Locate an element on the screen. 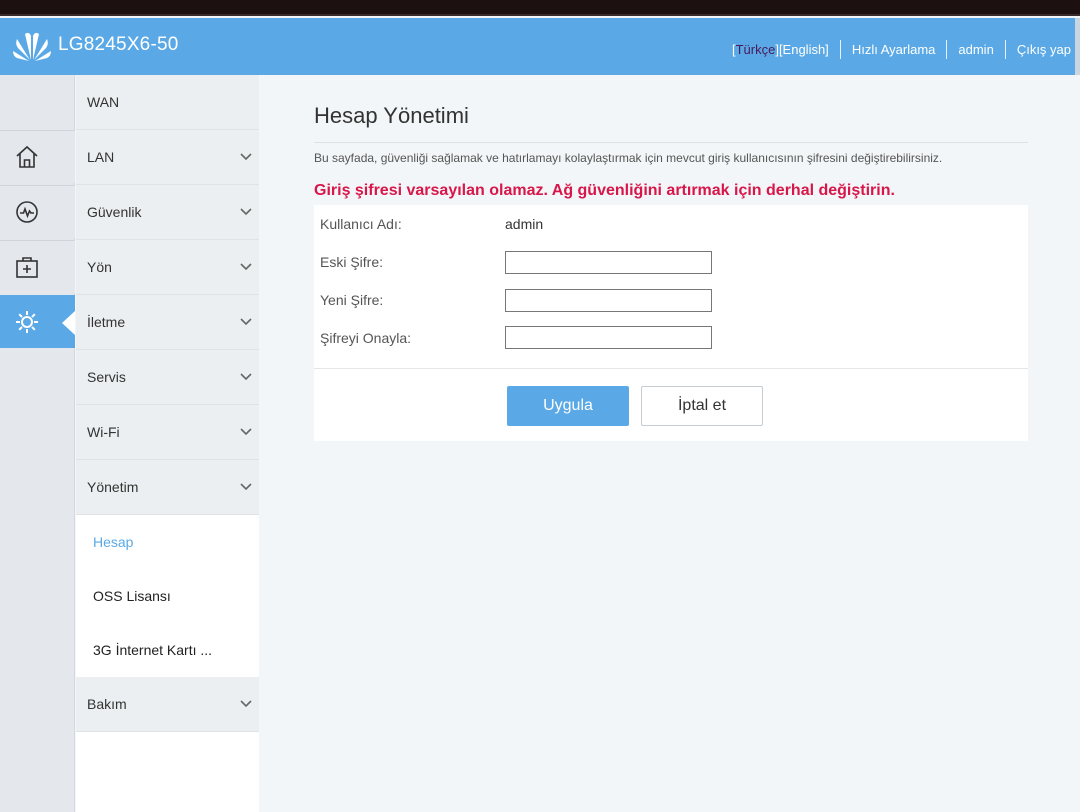 This screenshot has width=1080, height=812. menu-item-service: Servis is located at coordinates (167, 377).